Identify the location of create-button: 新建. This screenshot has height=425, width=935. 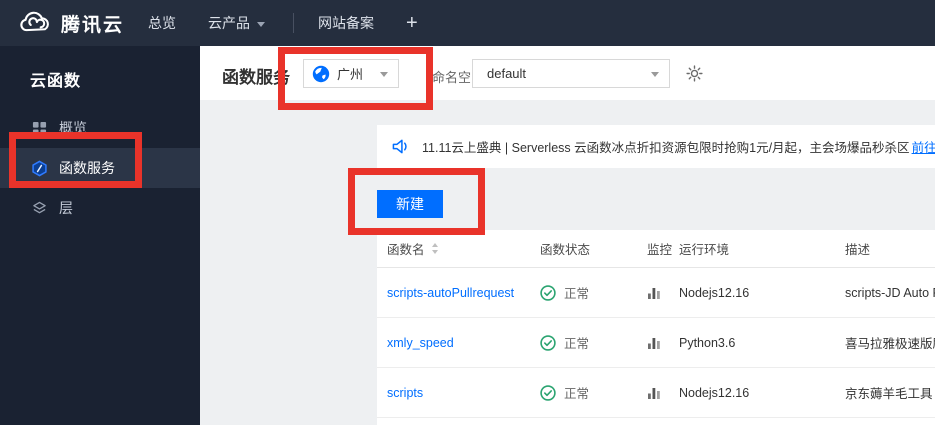
(410, 204).